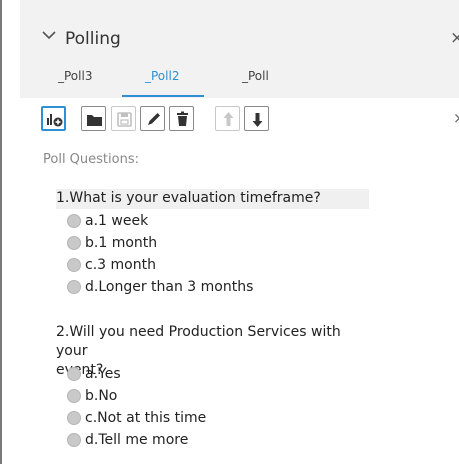 The width and height of the screenshot is (459, 464). I want to click on option-label: b.1 month, so click(121, 243).